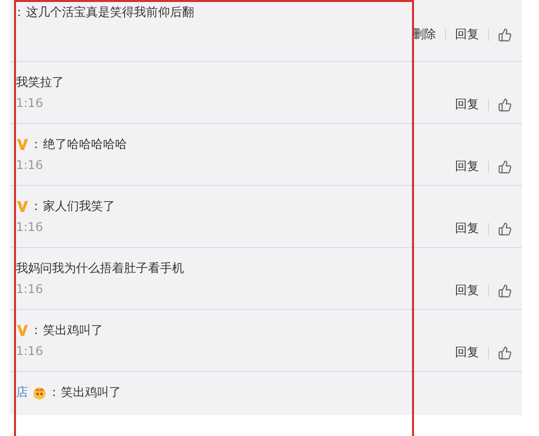  What do you see at coordinates (79, 206) in the screenshot?
I see `comment-text: 家人们我笑了` at bounding box center [79, 206].